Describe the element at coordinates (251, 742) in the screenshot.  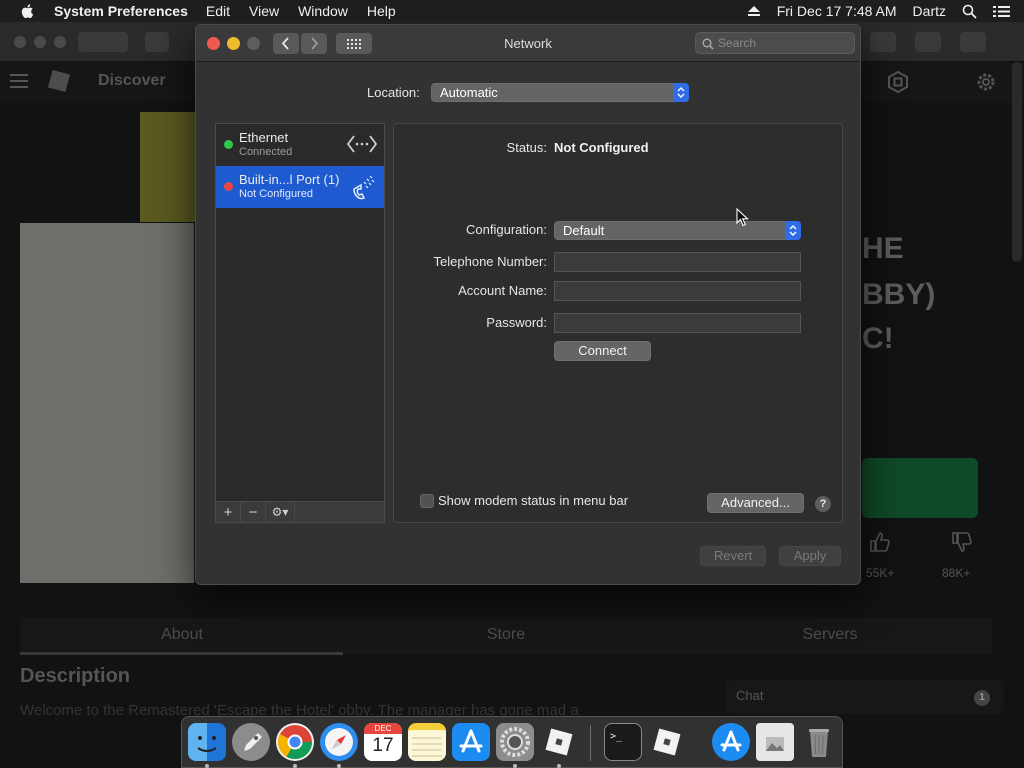
I see `dock-launchpad-icon` at that location.